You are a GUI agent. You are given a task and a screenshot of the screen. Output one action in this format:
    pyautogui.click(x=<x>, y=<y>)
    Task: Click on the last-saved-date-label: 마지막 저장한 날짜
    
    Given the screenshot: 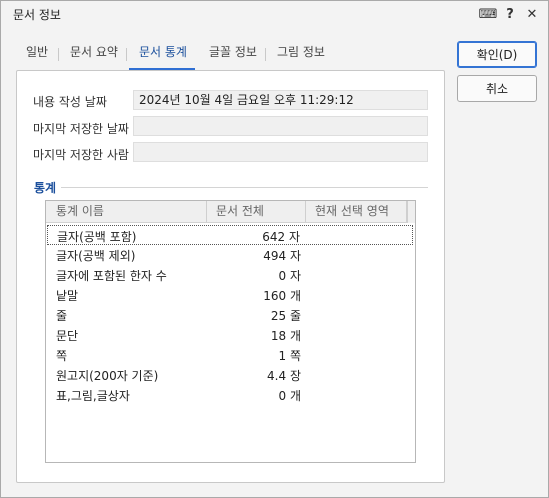 What is the action you would take?
    pyautogui.click(x=81, y=129)
    